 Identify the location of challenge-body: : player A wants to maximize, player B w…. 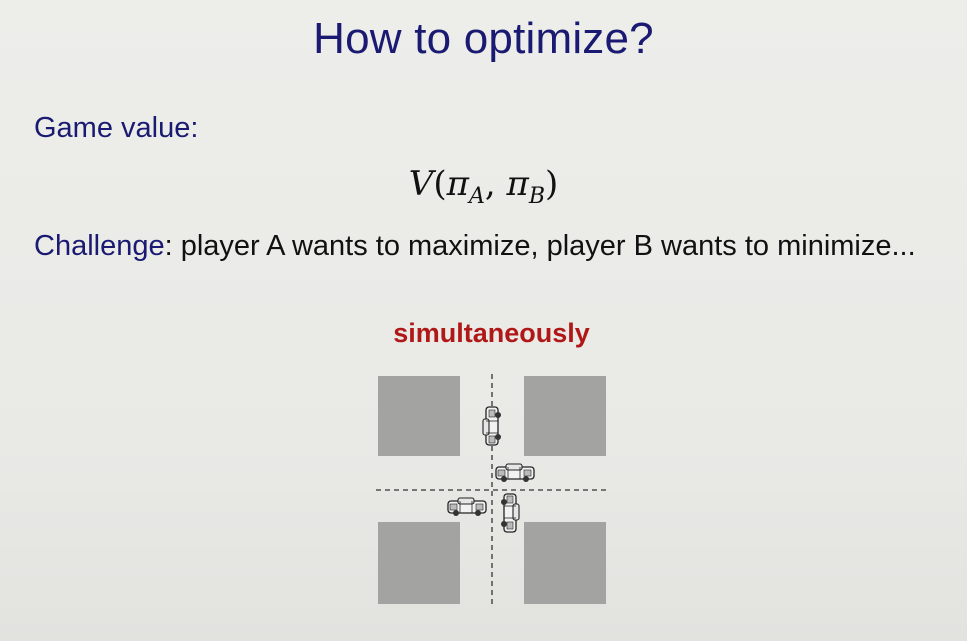
(540, 246).